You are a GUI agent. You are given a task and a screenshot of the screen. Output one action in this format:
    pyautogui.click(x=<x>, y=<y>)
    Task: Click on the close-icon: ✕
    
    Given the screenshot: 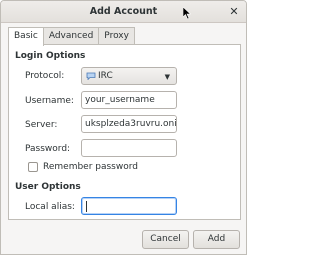 What is the action you would take?
    pyautogui.click(x=234, y=11)
    